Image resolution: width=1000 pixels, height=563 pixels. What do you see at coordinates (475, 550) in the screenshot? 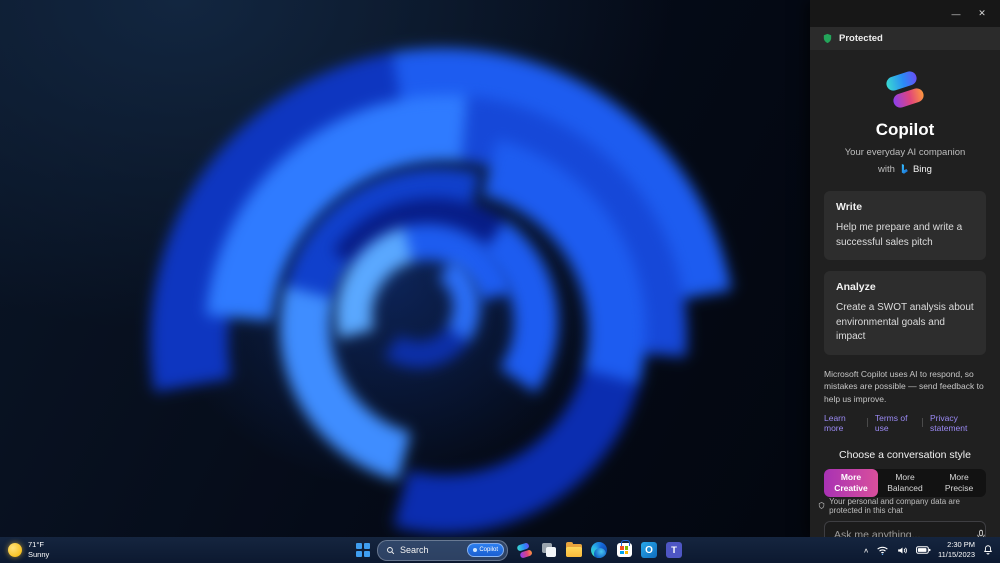
I see `badge-icon` at bounding box center [475, 550].